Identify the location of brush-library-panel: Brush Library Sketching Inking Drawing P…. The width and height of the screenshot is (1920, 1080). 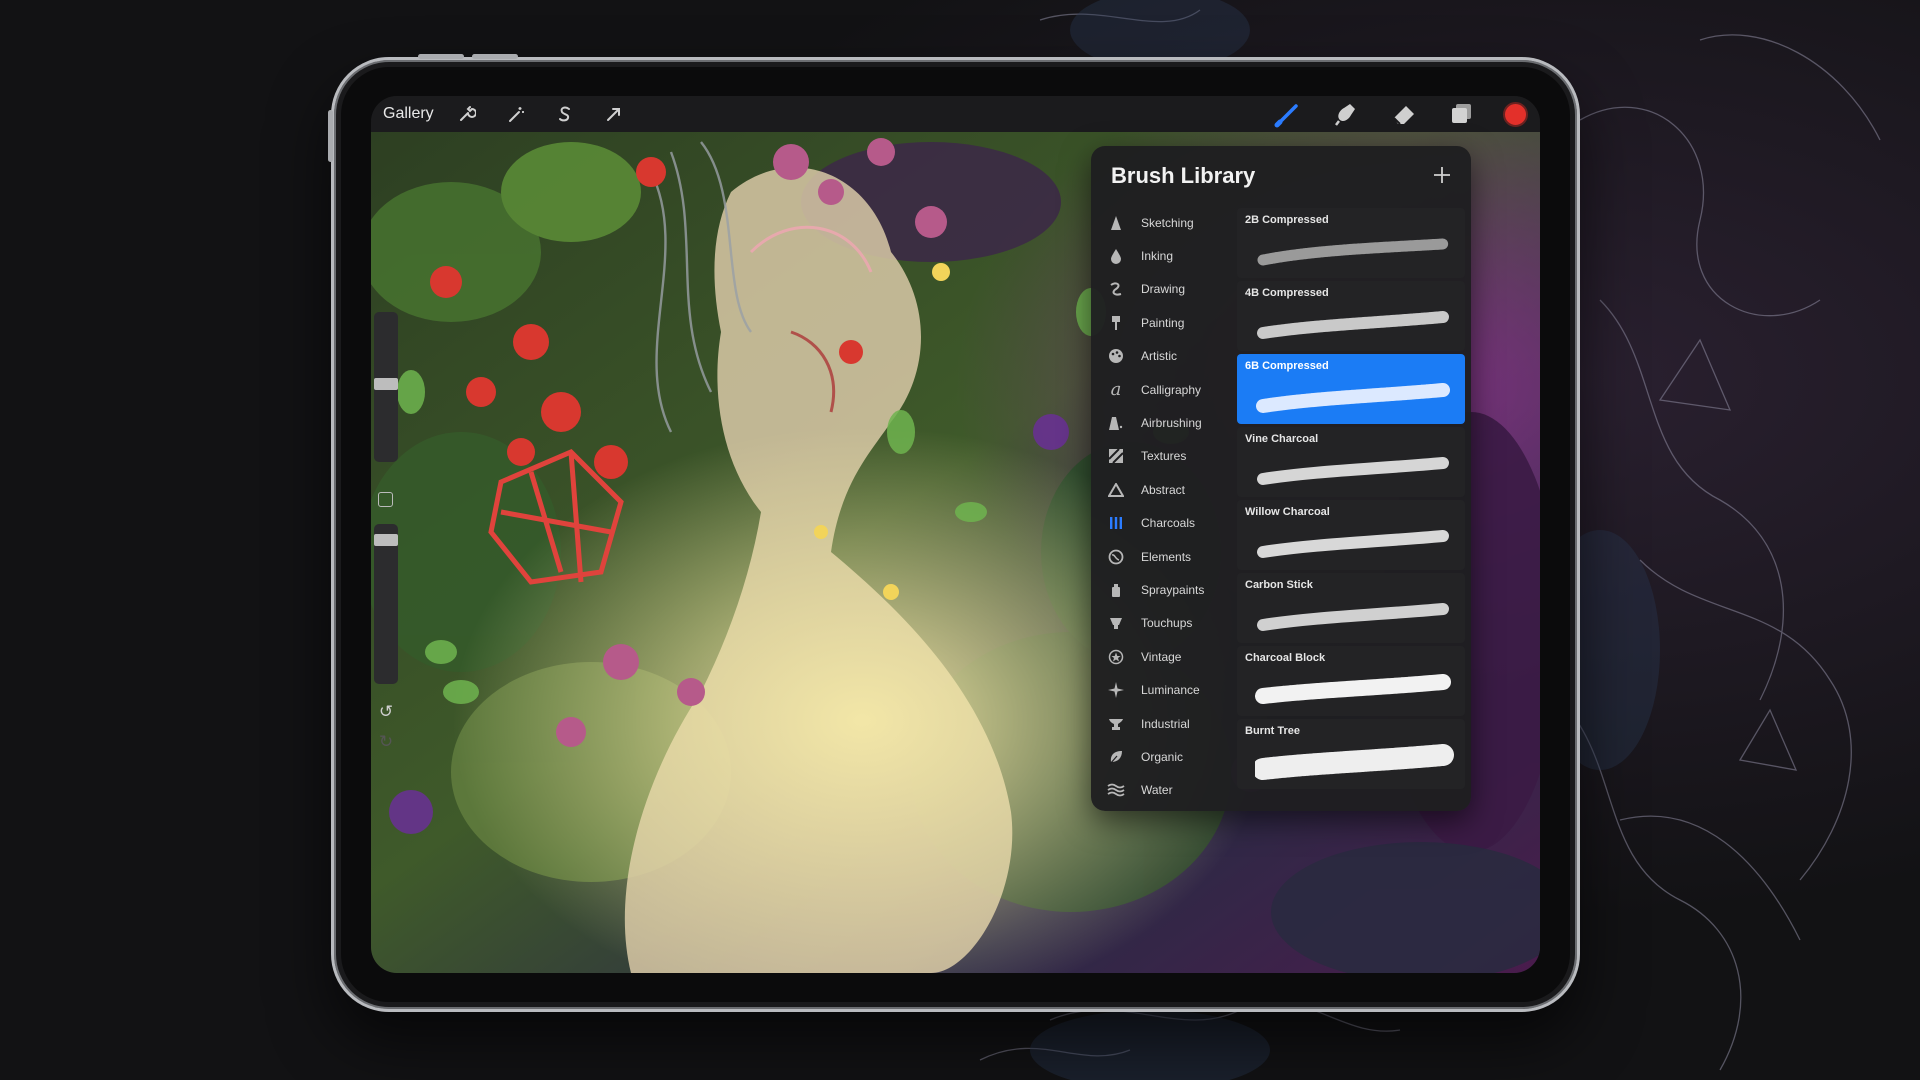
(1281, 478).